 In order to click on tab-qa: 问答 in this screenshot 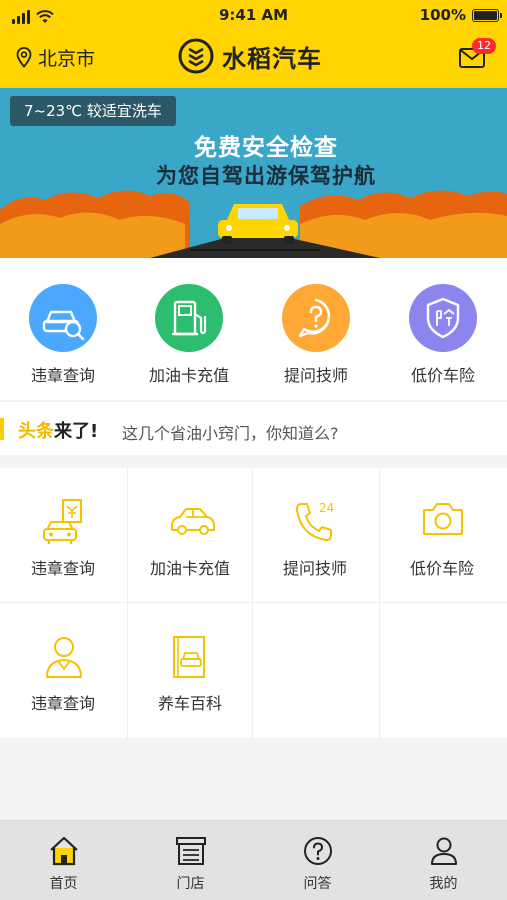, I will do `click(317, 860)`.